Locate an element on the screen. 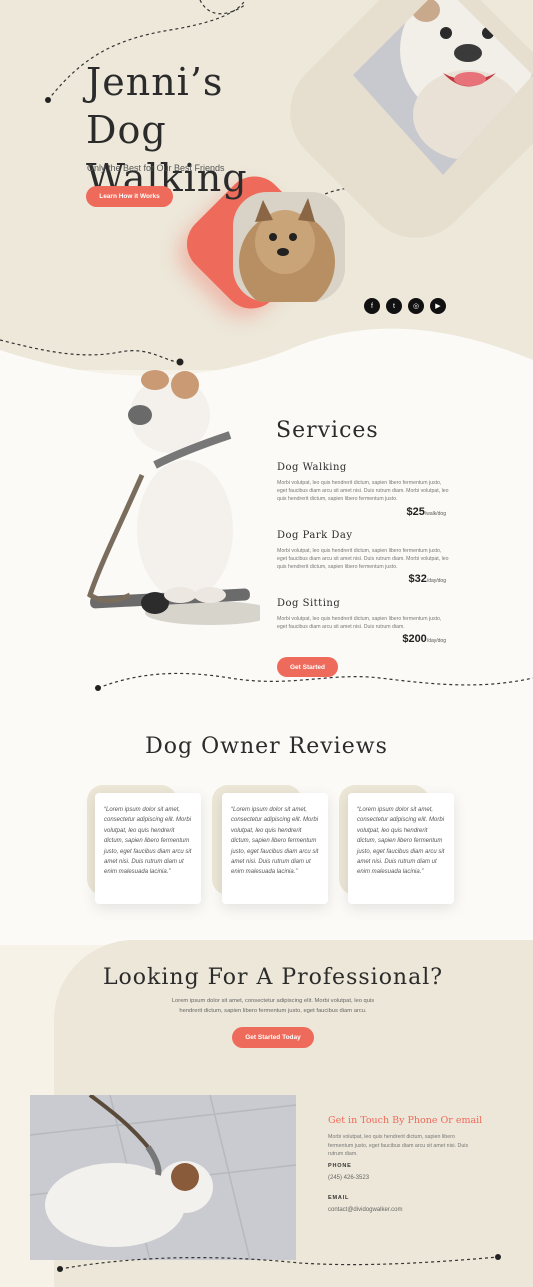 Image resolution: width=533 pixels, height=1287 pixels. service-dog-park-price: $32/day/dog is located at coordinates (416, 579).